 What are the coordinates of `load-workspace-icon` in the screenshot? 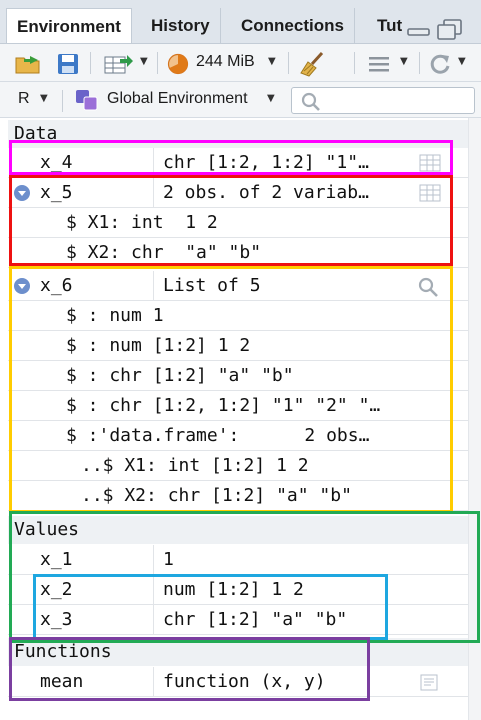 It's located at (31, 64).